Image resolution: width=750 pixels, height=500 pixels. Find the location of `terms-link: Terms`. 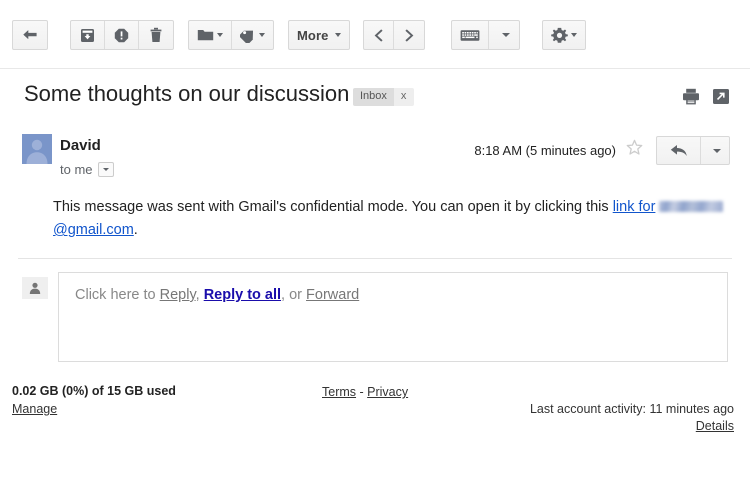

terms-link: Terms is located at coordinates (339, 392).